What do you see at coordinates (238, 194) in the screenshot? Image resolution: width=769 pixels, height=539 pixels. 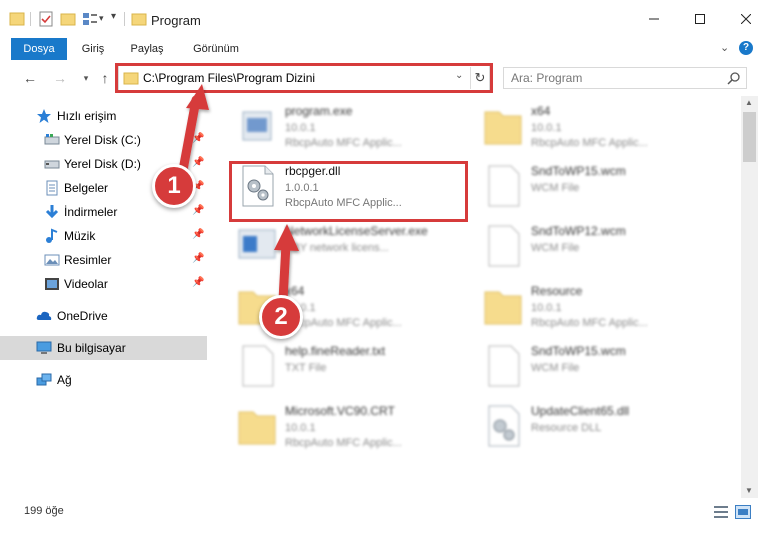 I see `annotation-arrows` at bounding box center [238, 194].